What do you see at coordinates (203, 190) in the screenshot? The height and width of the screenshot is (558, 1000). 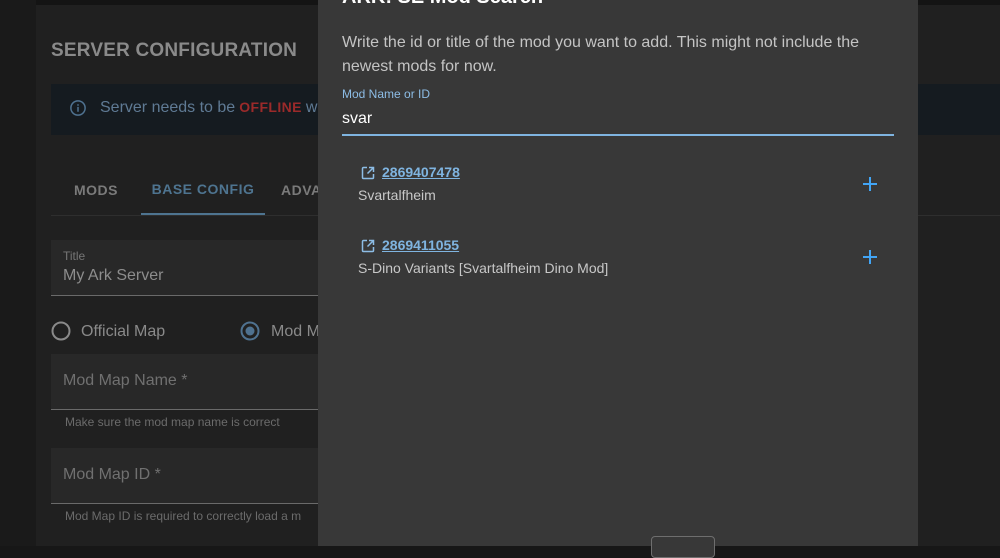 I see `tab-base-config: BASE CONFIG` at bounding box center [203, 190].